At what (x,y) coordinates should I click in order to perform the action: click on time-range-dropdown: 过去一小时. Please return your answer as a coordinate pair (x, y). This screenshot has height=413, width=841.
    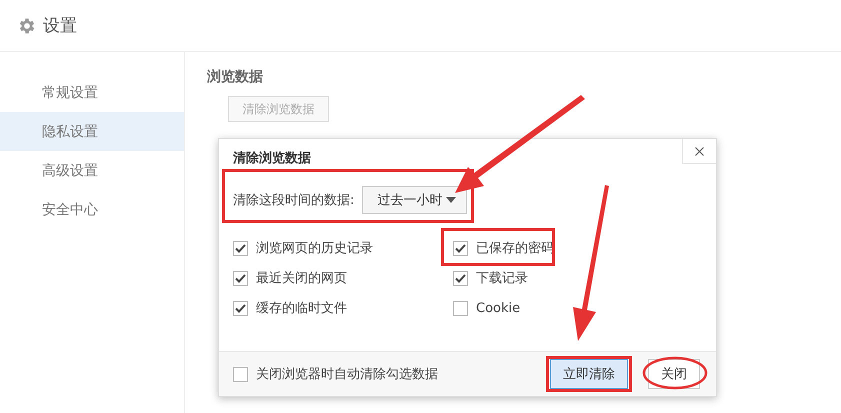
    Looking at the image, I should click on (415, 200).